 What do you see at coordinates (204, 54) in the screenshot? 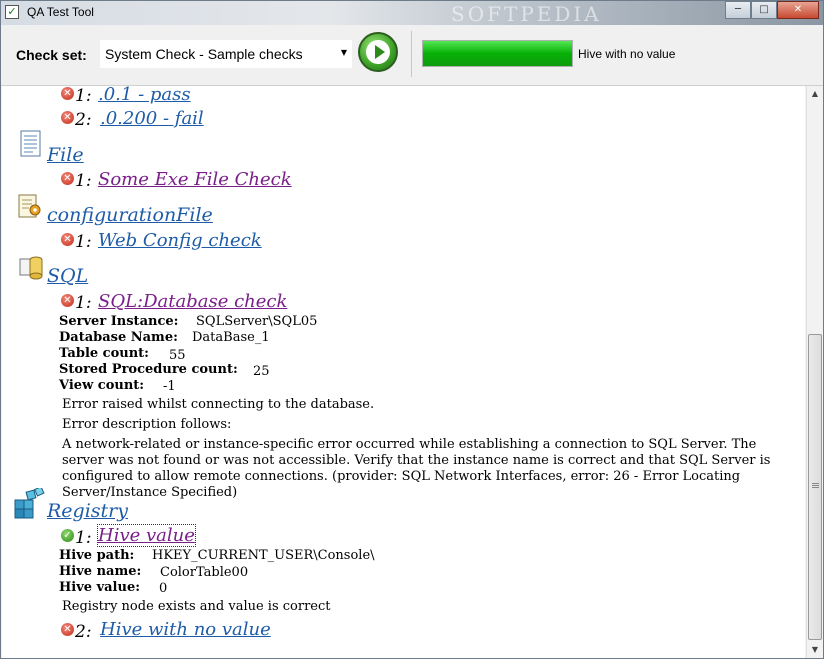
I see `check-set-value: System Check - Sample checks` at bounding box center [204, 54].